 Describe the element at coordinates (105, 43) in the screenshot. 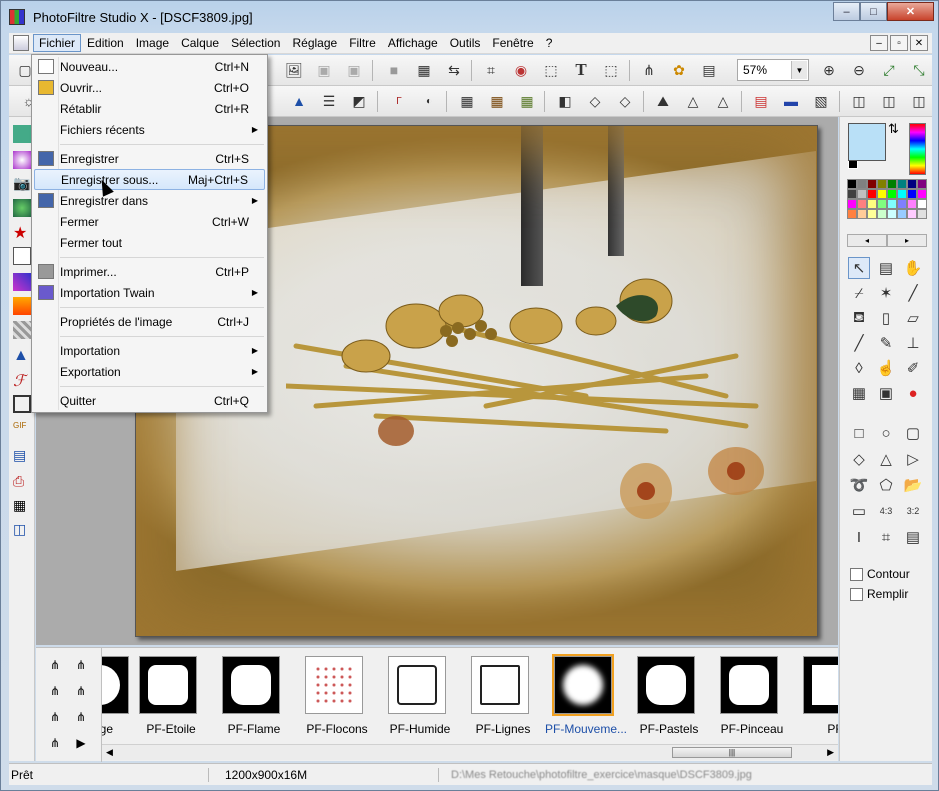

I see `menu-edition: Edition` at that location.